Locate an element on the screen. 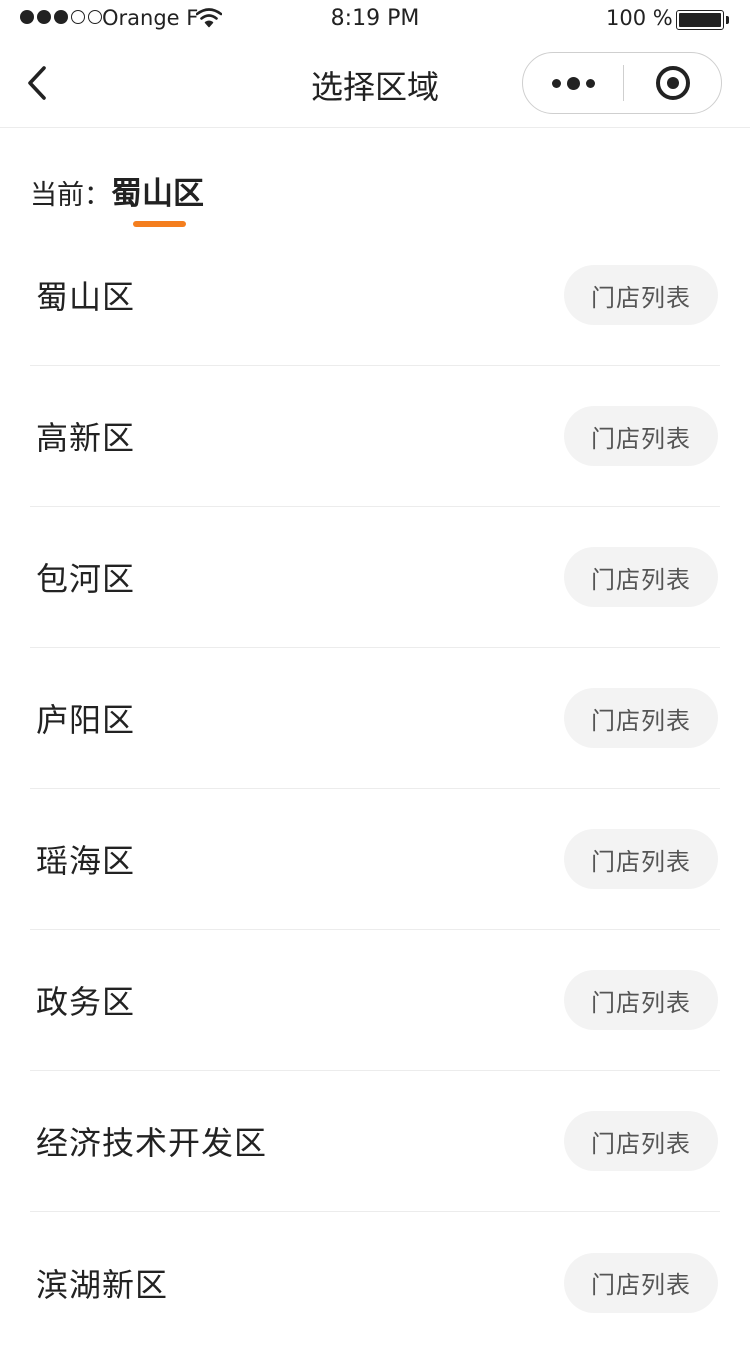  list-item: 包河区 门店列表 is located at coordinates (375, 577).